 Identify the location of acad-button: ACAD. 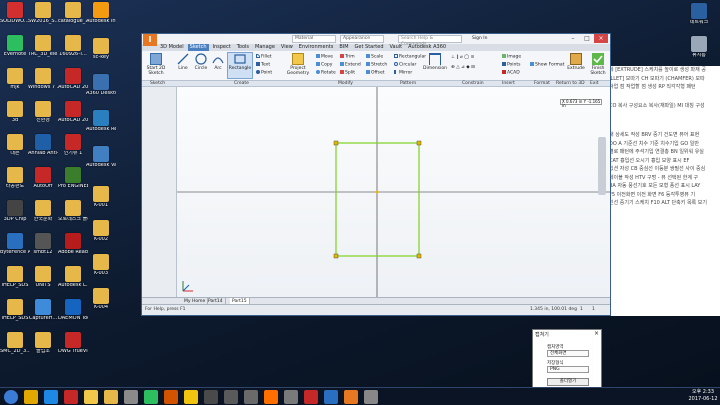
(511, 73).